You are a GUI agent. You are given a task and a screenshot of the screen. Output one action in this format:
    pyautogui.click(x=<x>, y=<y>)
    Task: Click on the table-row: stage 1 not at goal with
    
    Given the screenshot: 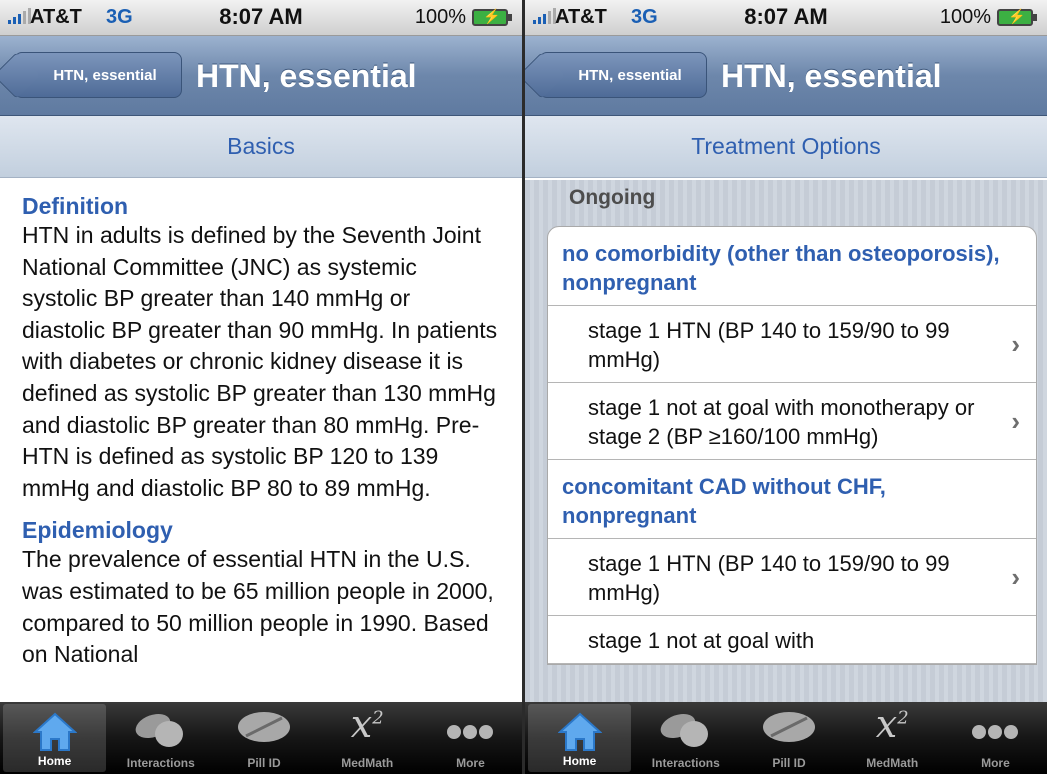 What is the action you would take?
    pyautogui.click(x=792, y=640)
    